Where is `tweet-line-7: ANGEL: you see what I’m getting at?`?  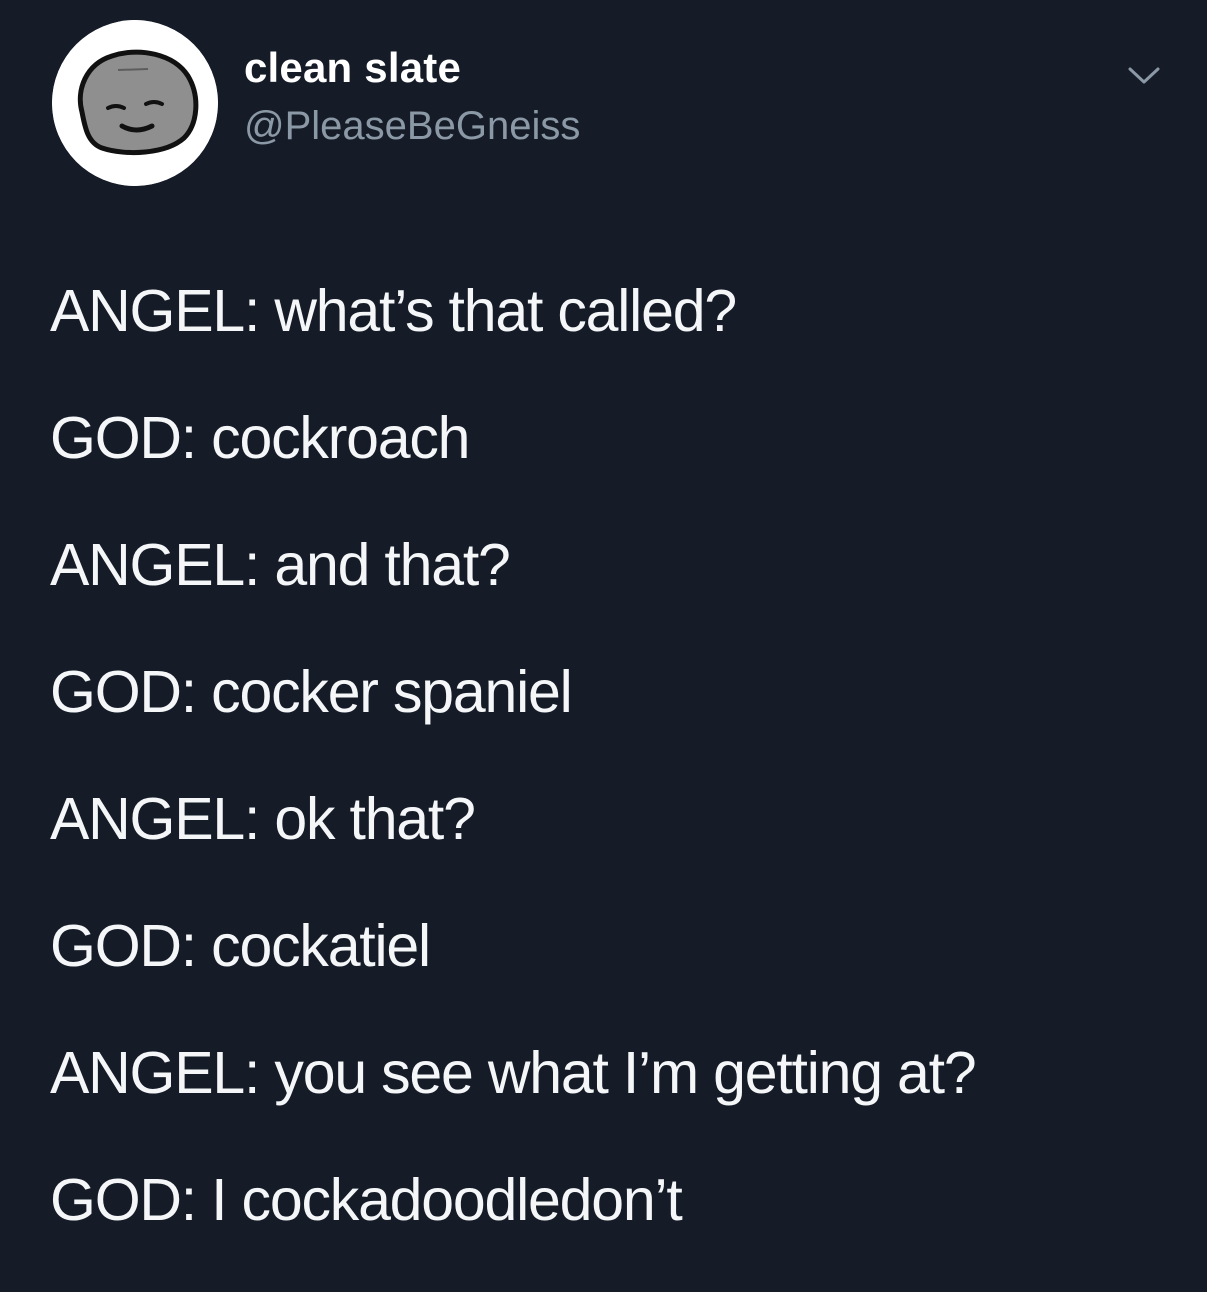 tweet-line-7: ANGEL: you see what I’m getting at? is located at coordinates (513, 1073).